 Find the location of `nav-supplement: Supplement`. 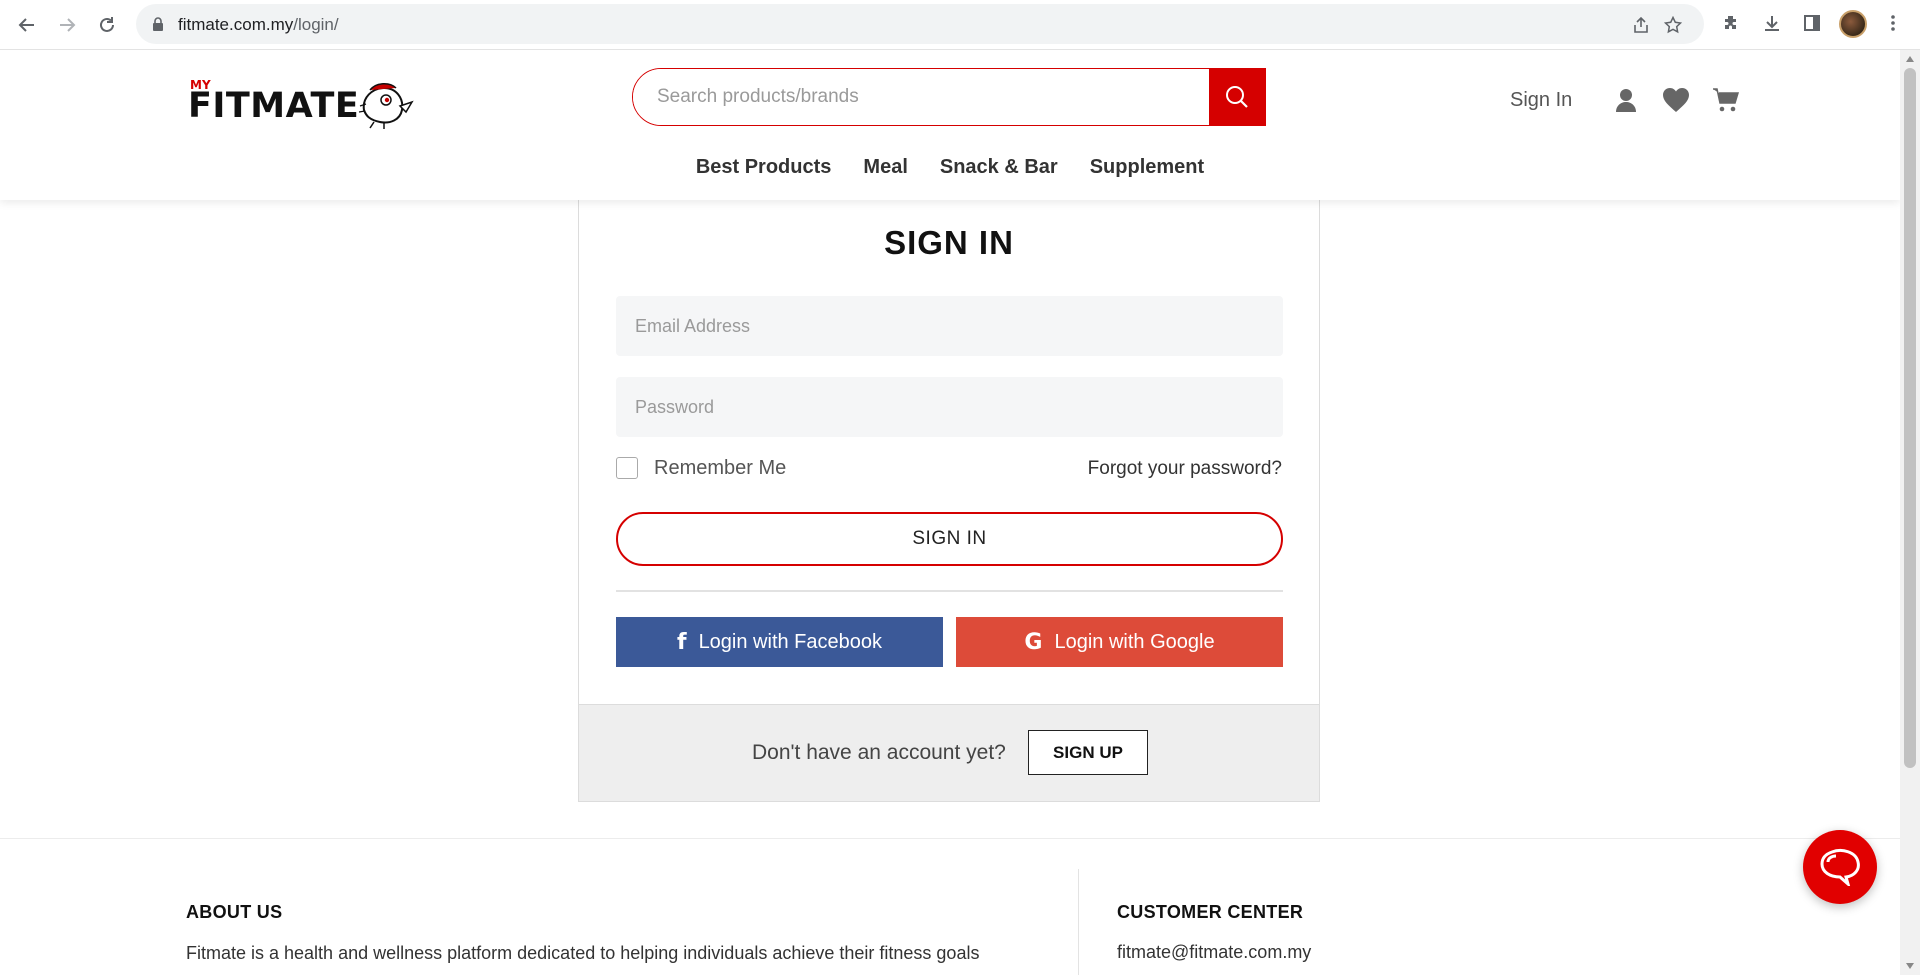

nav-supplement: Supplement is located at coordinates (1147, 167).